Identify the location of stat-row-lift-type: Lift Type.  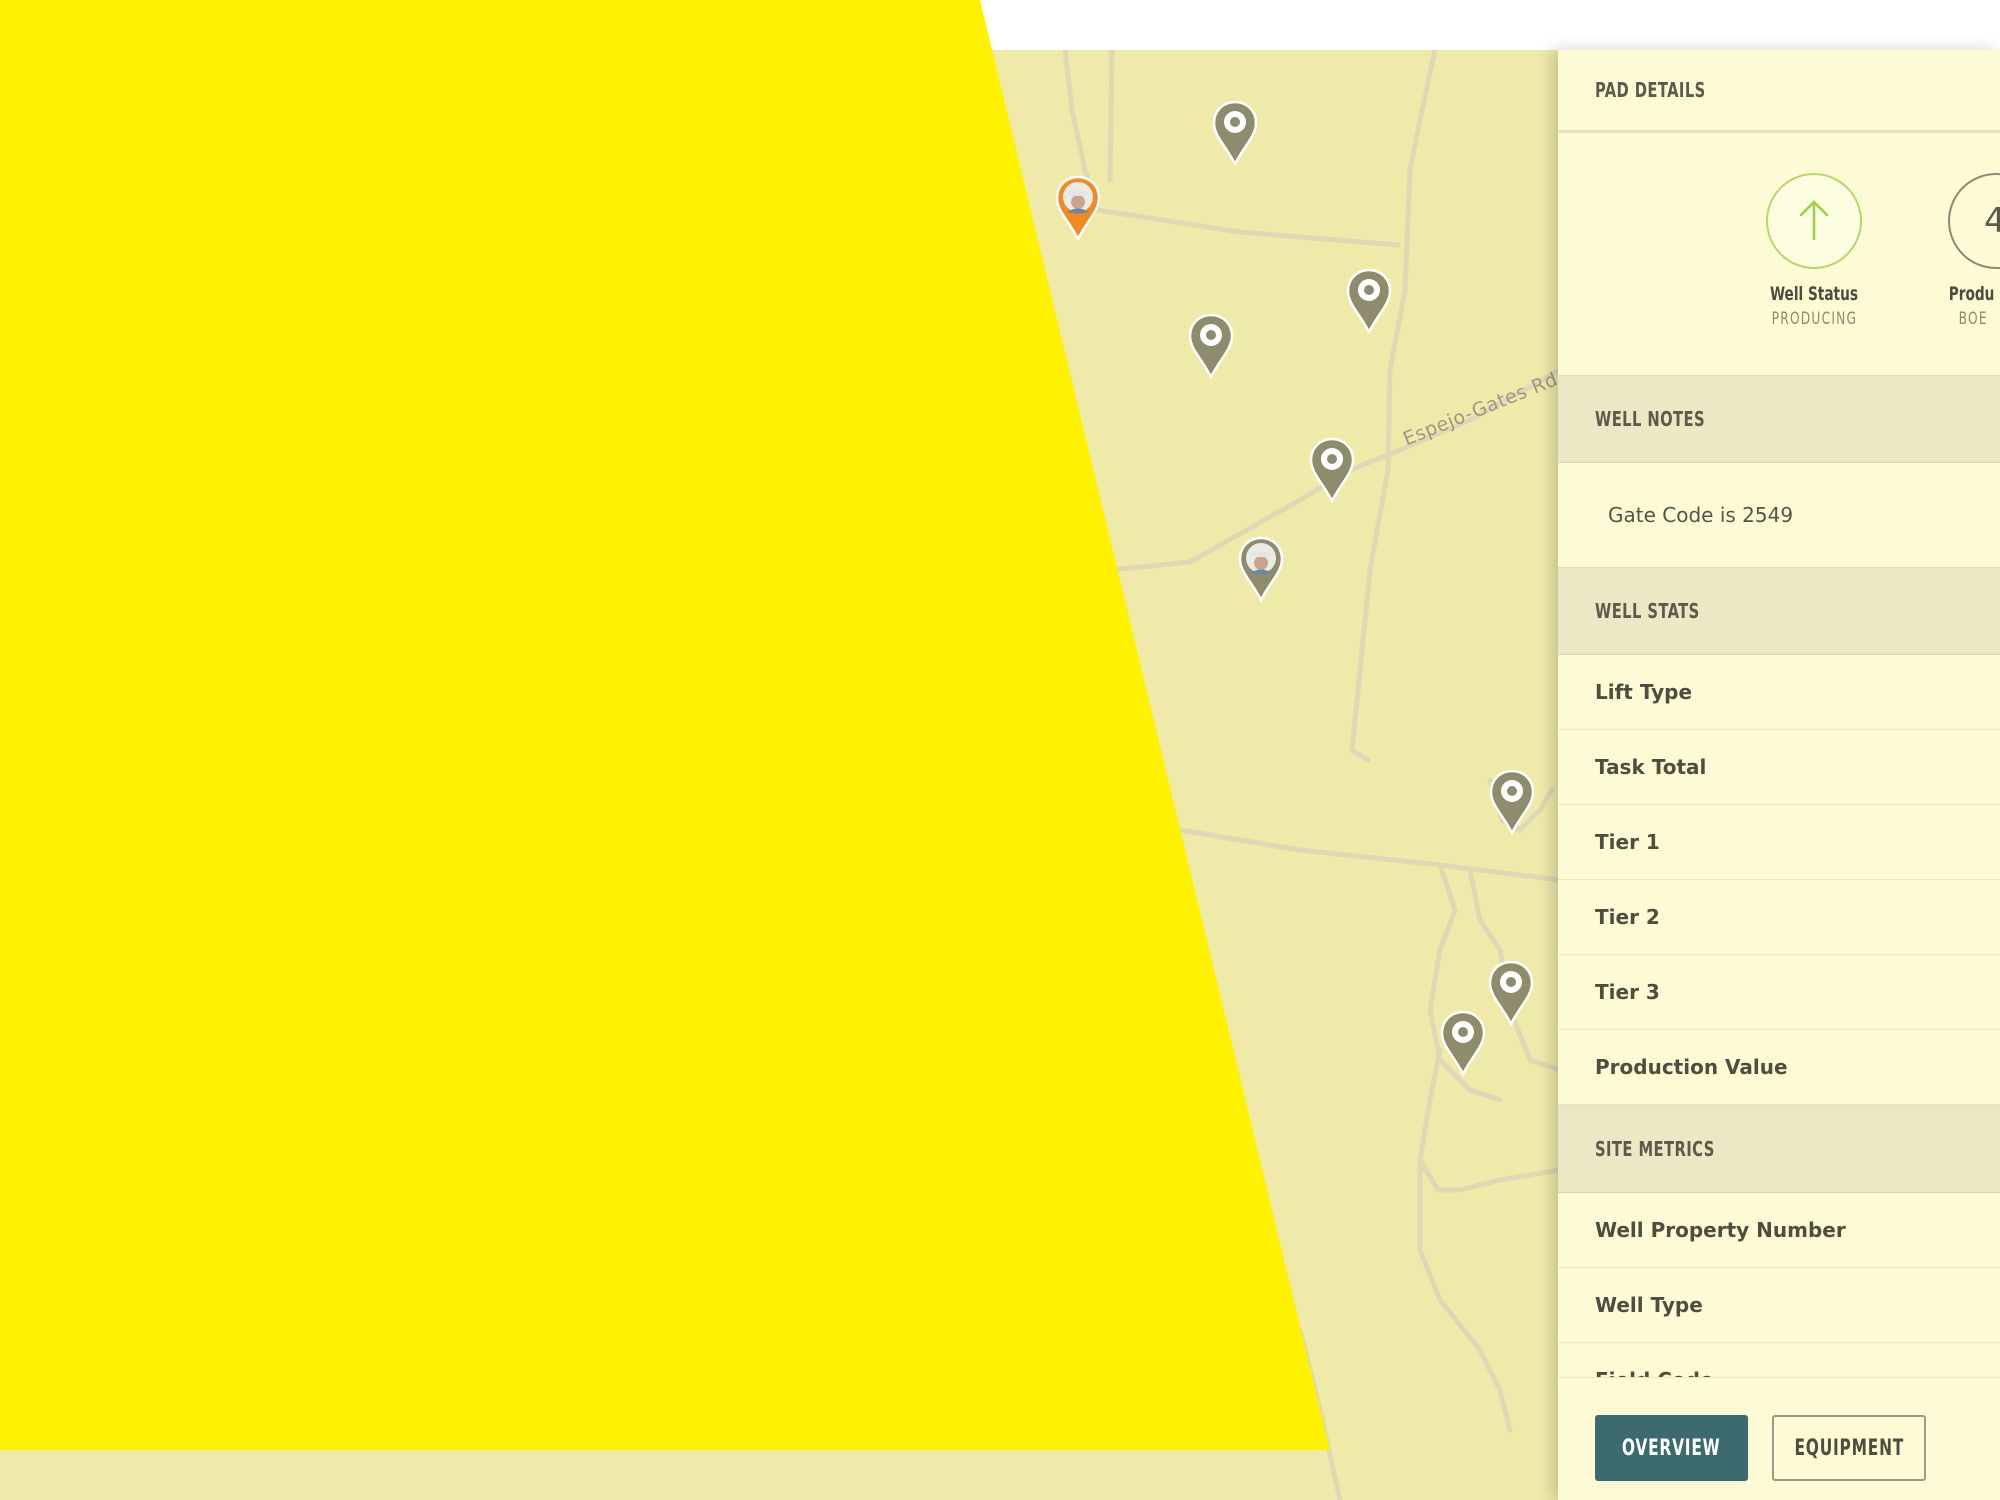
(1779, 692).